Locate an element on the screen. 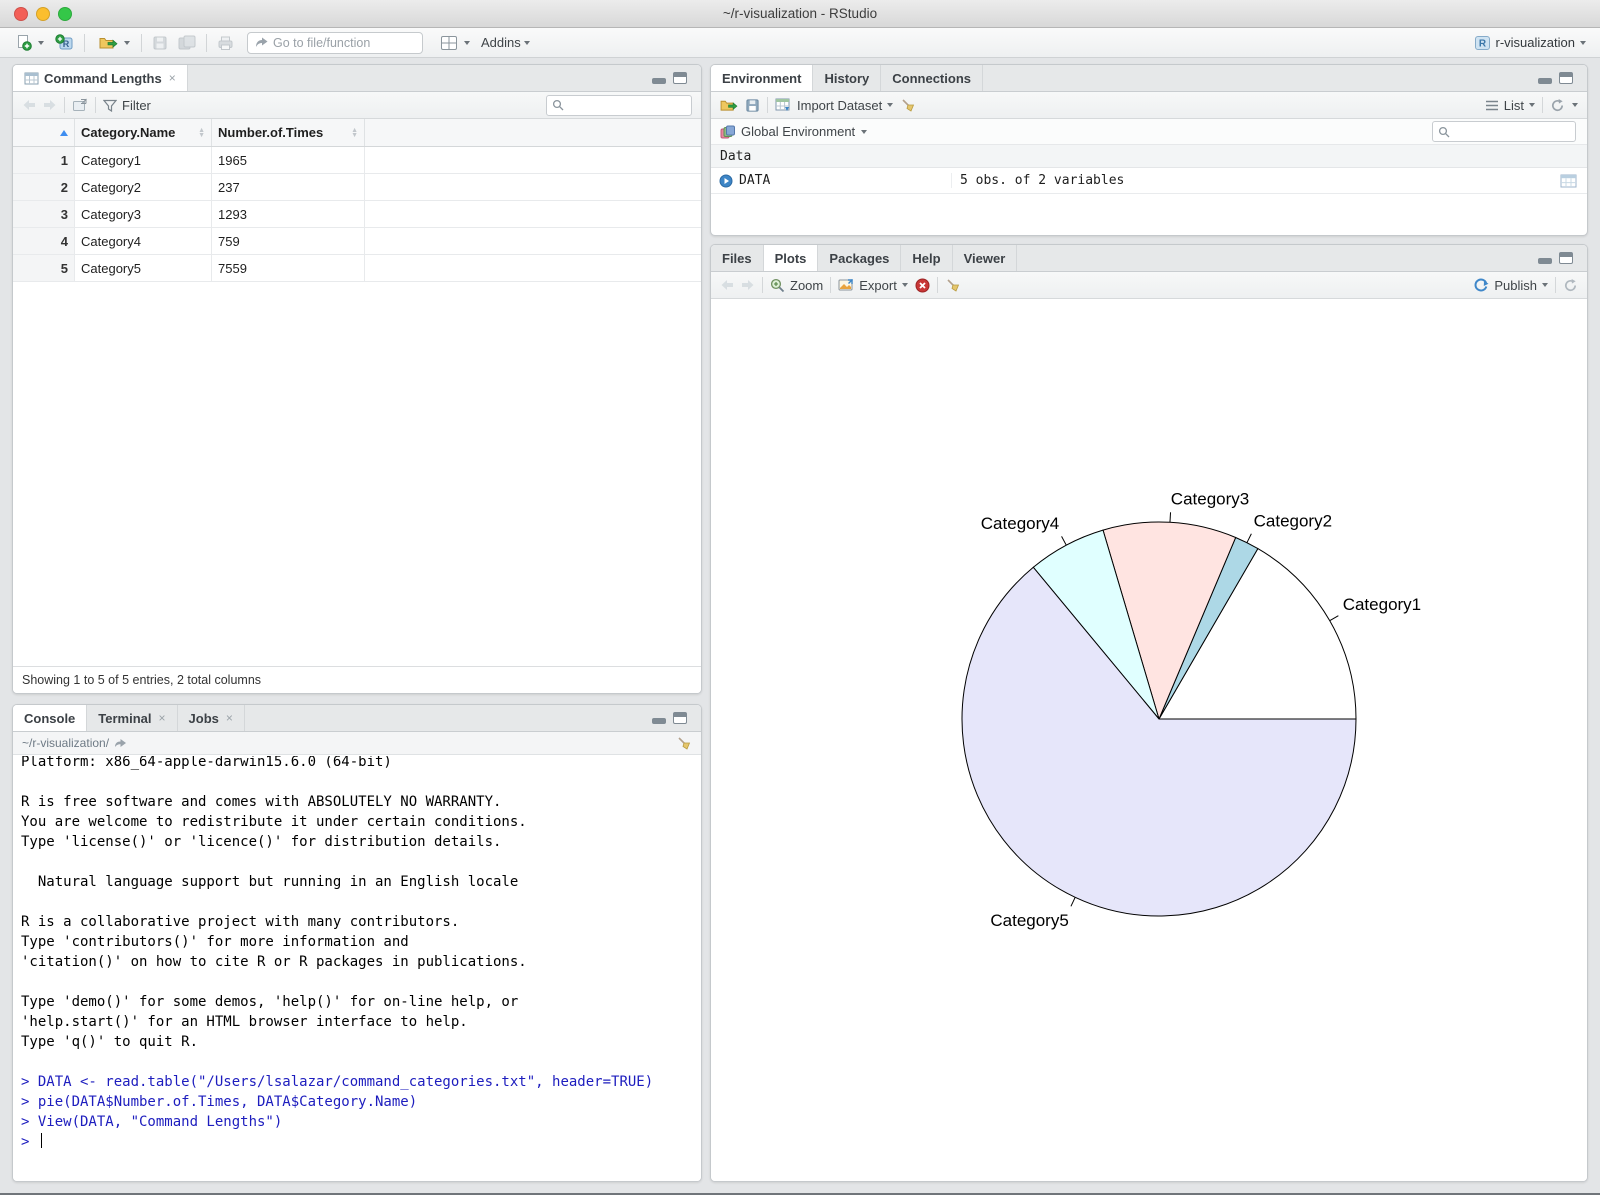 This screenshot has width=1600, height=1195. tab-environment: Environment is located at coordinates (762, 78).